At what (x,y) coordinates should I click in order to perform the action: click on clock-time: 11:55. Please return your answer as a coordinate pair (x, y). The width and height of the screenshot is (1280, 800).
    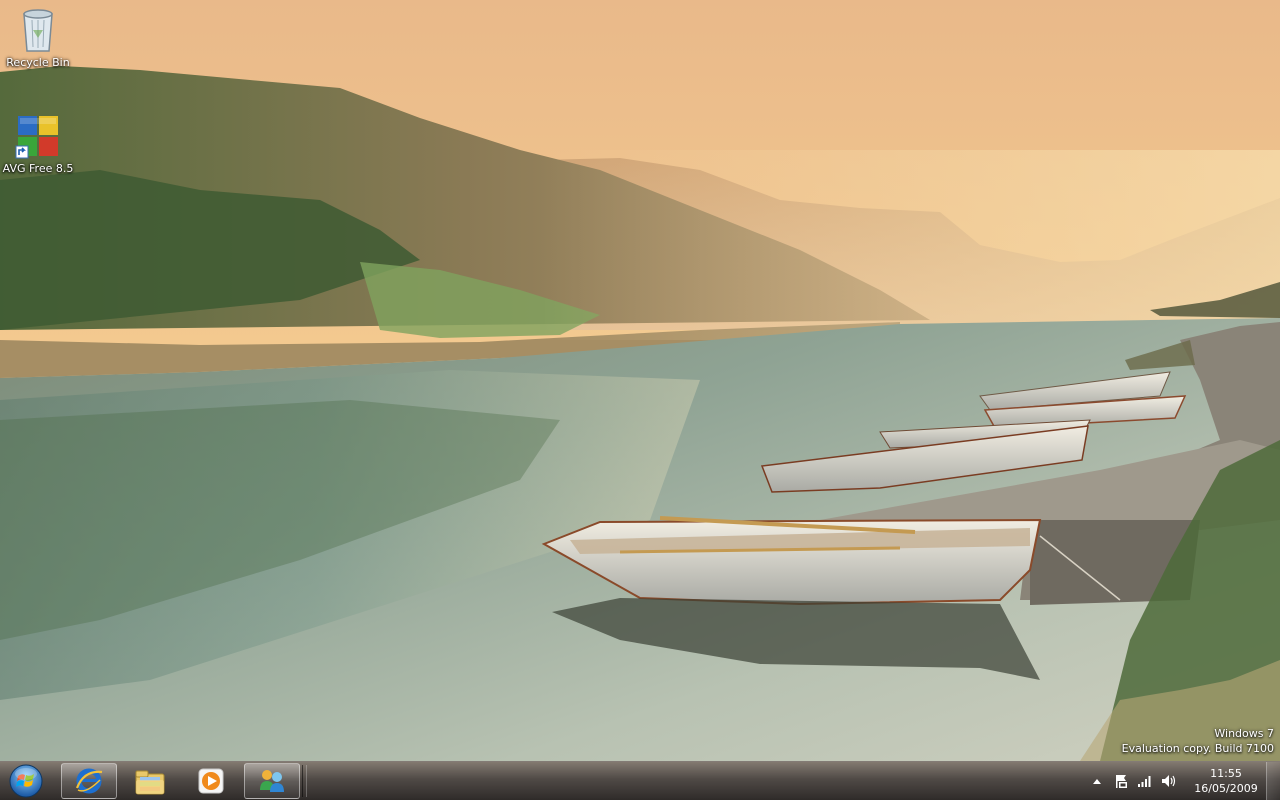
    Looking at the image, I should click on (1226, 773).